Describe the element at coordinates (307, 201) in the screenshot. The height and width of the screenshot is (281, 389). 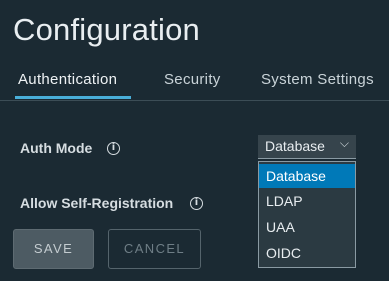
I see `dropdown-option-ldap: LDAP` at that location.